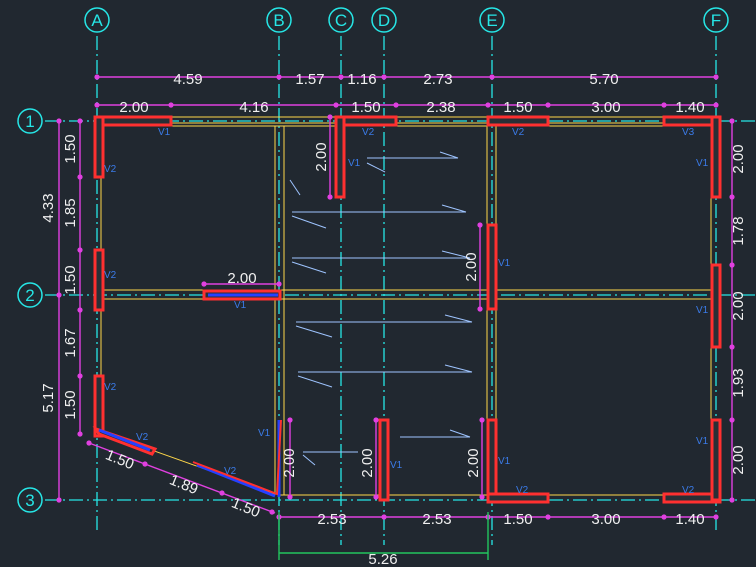 The height and width of the screenshot is (567, 756). What do you see at coordinates (99, 406) in the screenshot?
I see `wall-a3` at bounding box center [99, 406].